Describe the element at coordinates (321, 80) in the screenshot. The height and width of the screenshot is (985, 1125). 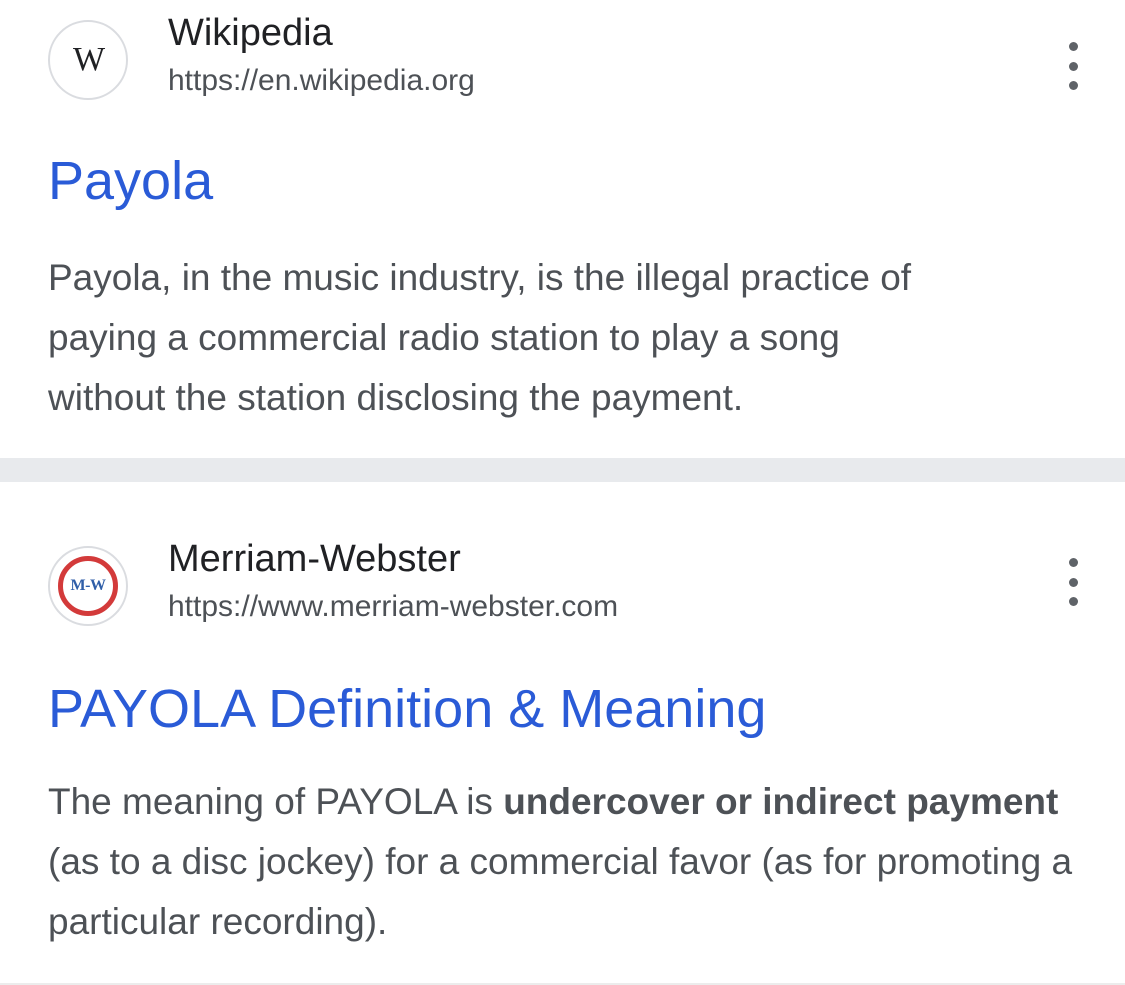
I see `site-url: https://en.wikipedia.org` at that location.